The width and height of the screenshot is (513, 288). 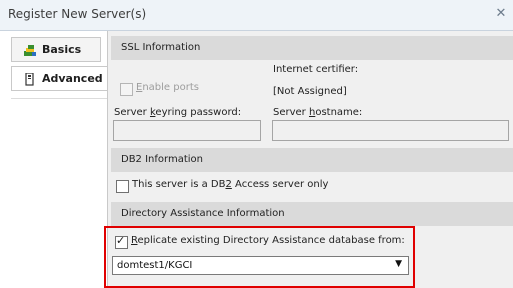 I want to click on tab-basics: Basics, so click(x=56, y=49).